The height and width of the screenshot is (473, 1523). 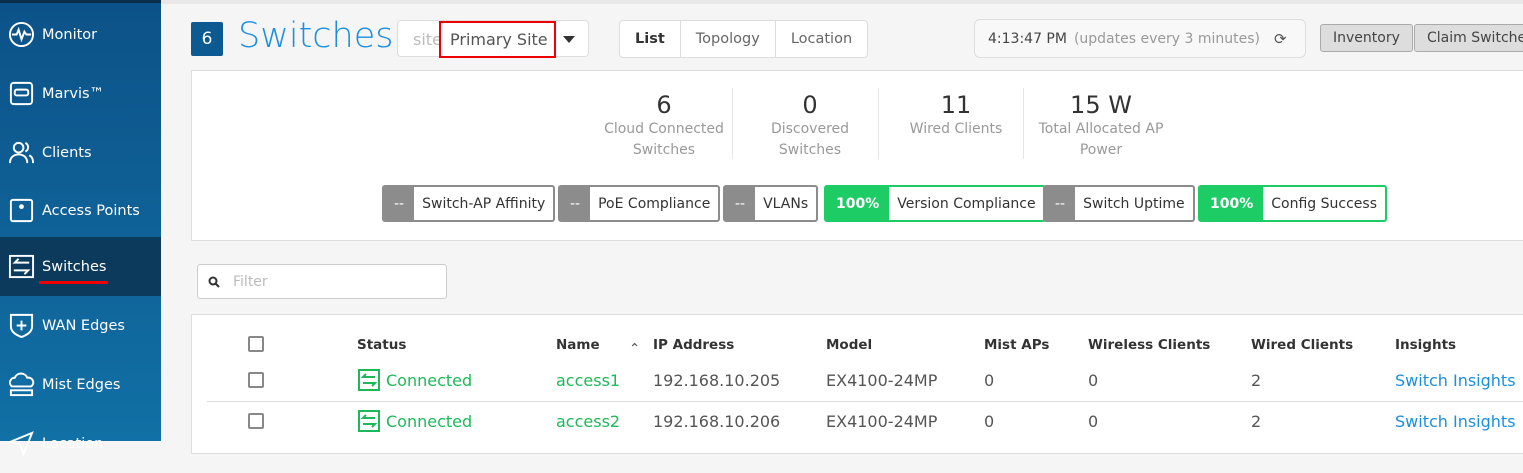 I want to click on stat-cloud-connected: 6 Cloud Connected Switches, so click(x=664, y=124).